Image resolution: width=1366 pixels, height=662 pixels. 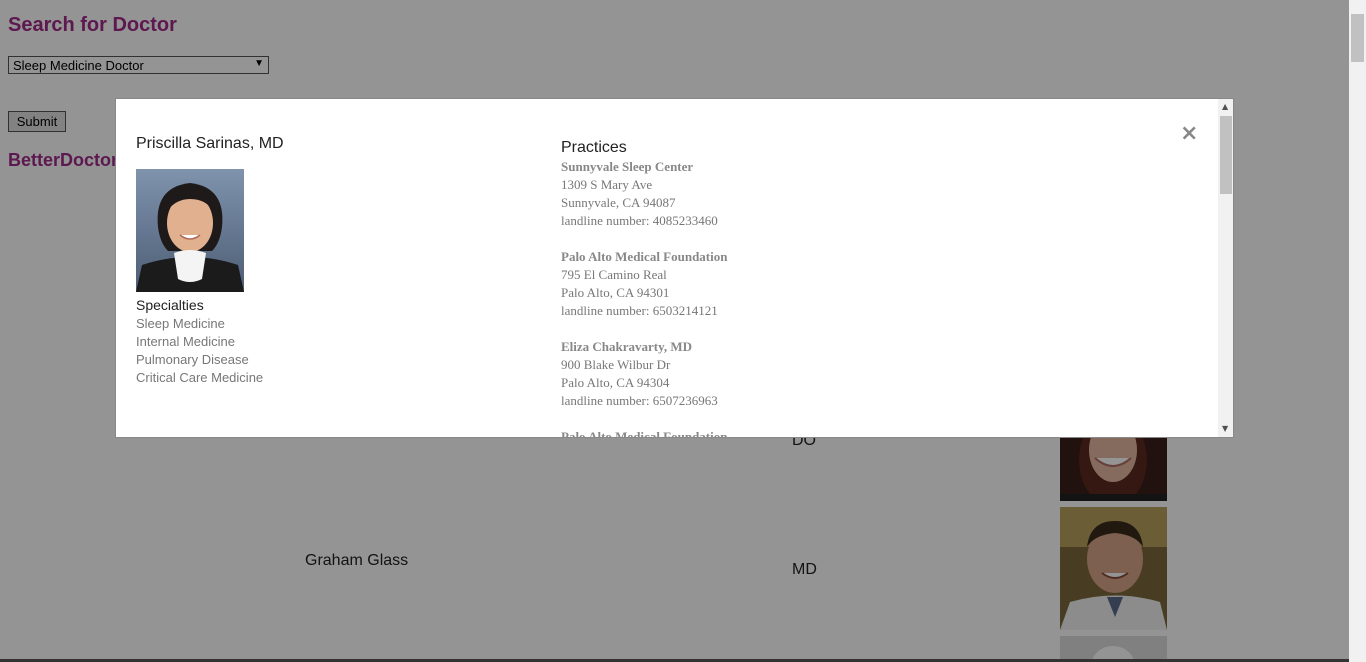 What do you see at coordinates (210, 143) in the screenshot?
I see `doctor-name: Priscilla Sarinas, MD` at bounding box center [210, 143].